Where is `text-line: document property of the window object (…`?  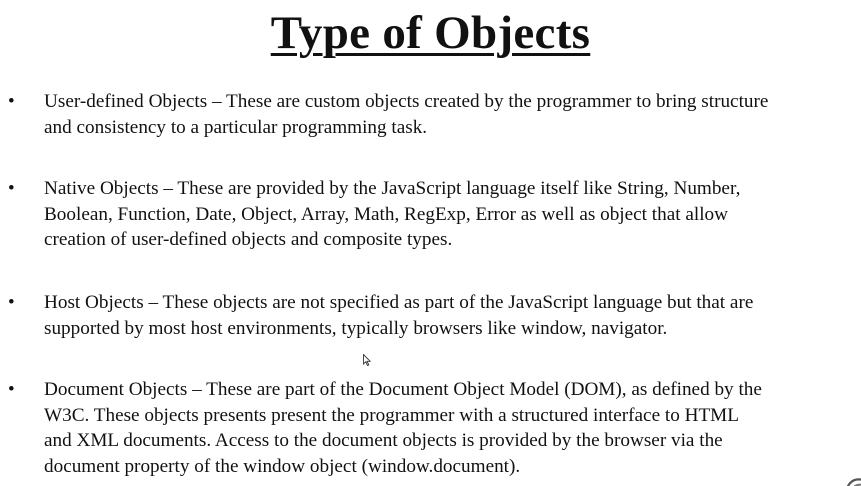 text-line: document property of the window object (… is located at coordinates (282, 466).